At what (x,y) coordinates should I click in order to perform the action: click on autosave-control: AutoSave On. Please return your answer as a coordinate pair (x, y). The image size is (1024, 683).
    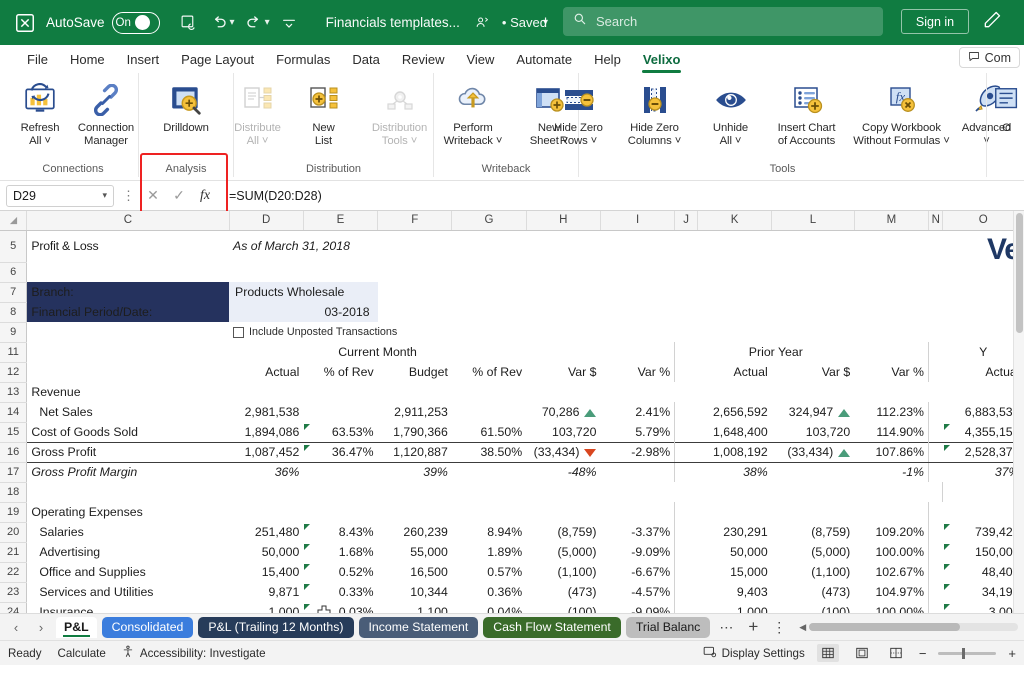
    Looking at the image, I should click on (103, 22).